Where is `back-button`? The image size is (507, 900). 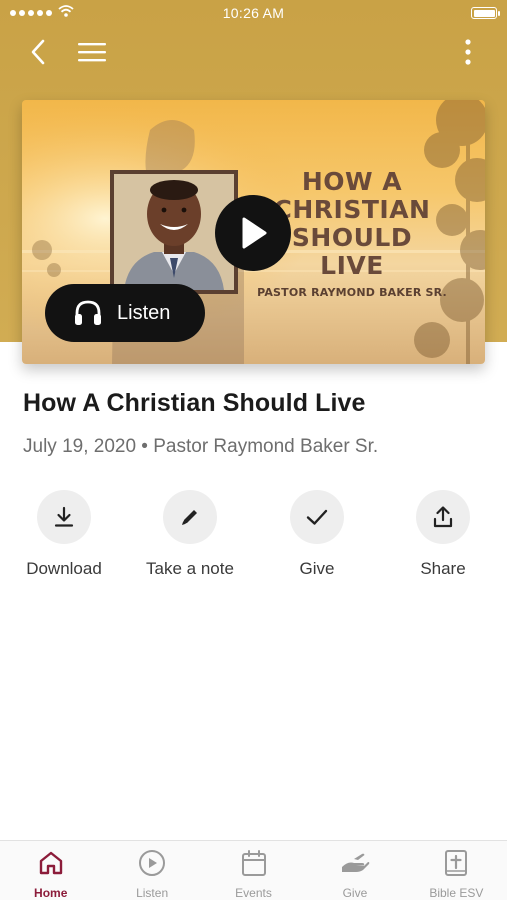 back-button is located at coordinates (38, 52).